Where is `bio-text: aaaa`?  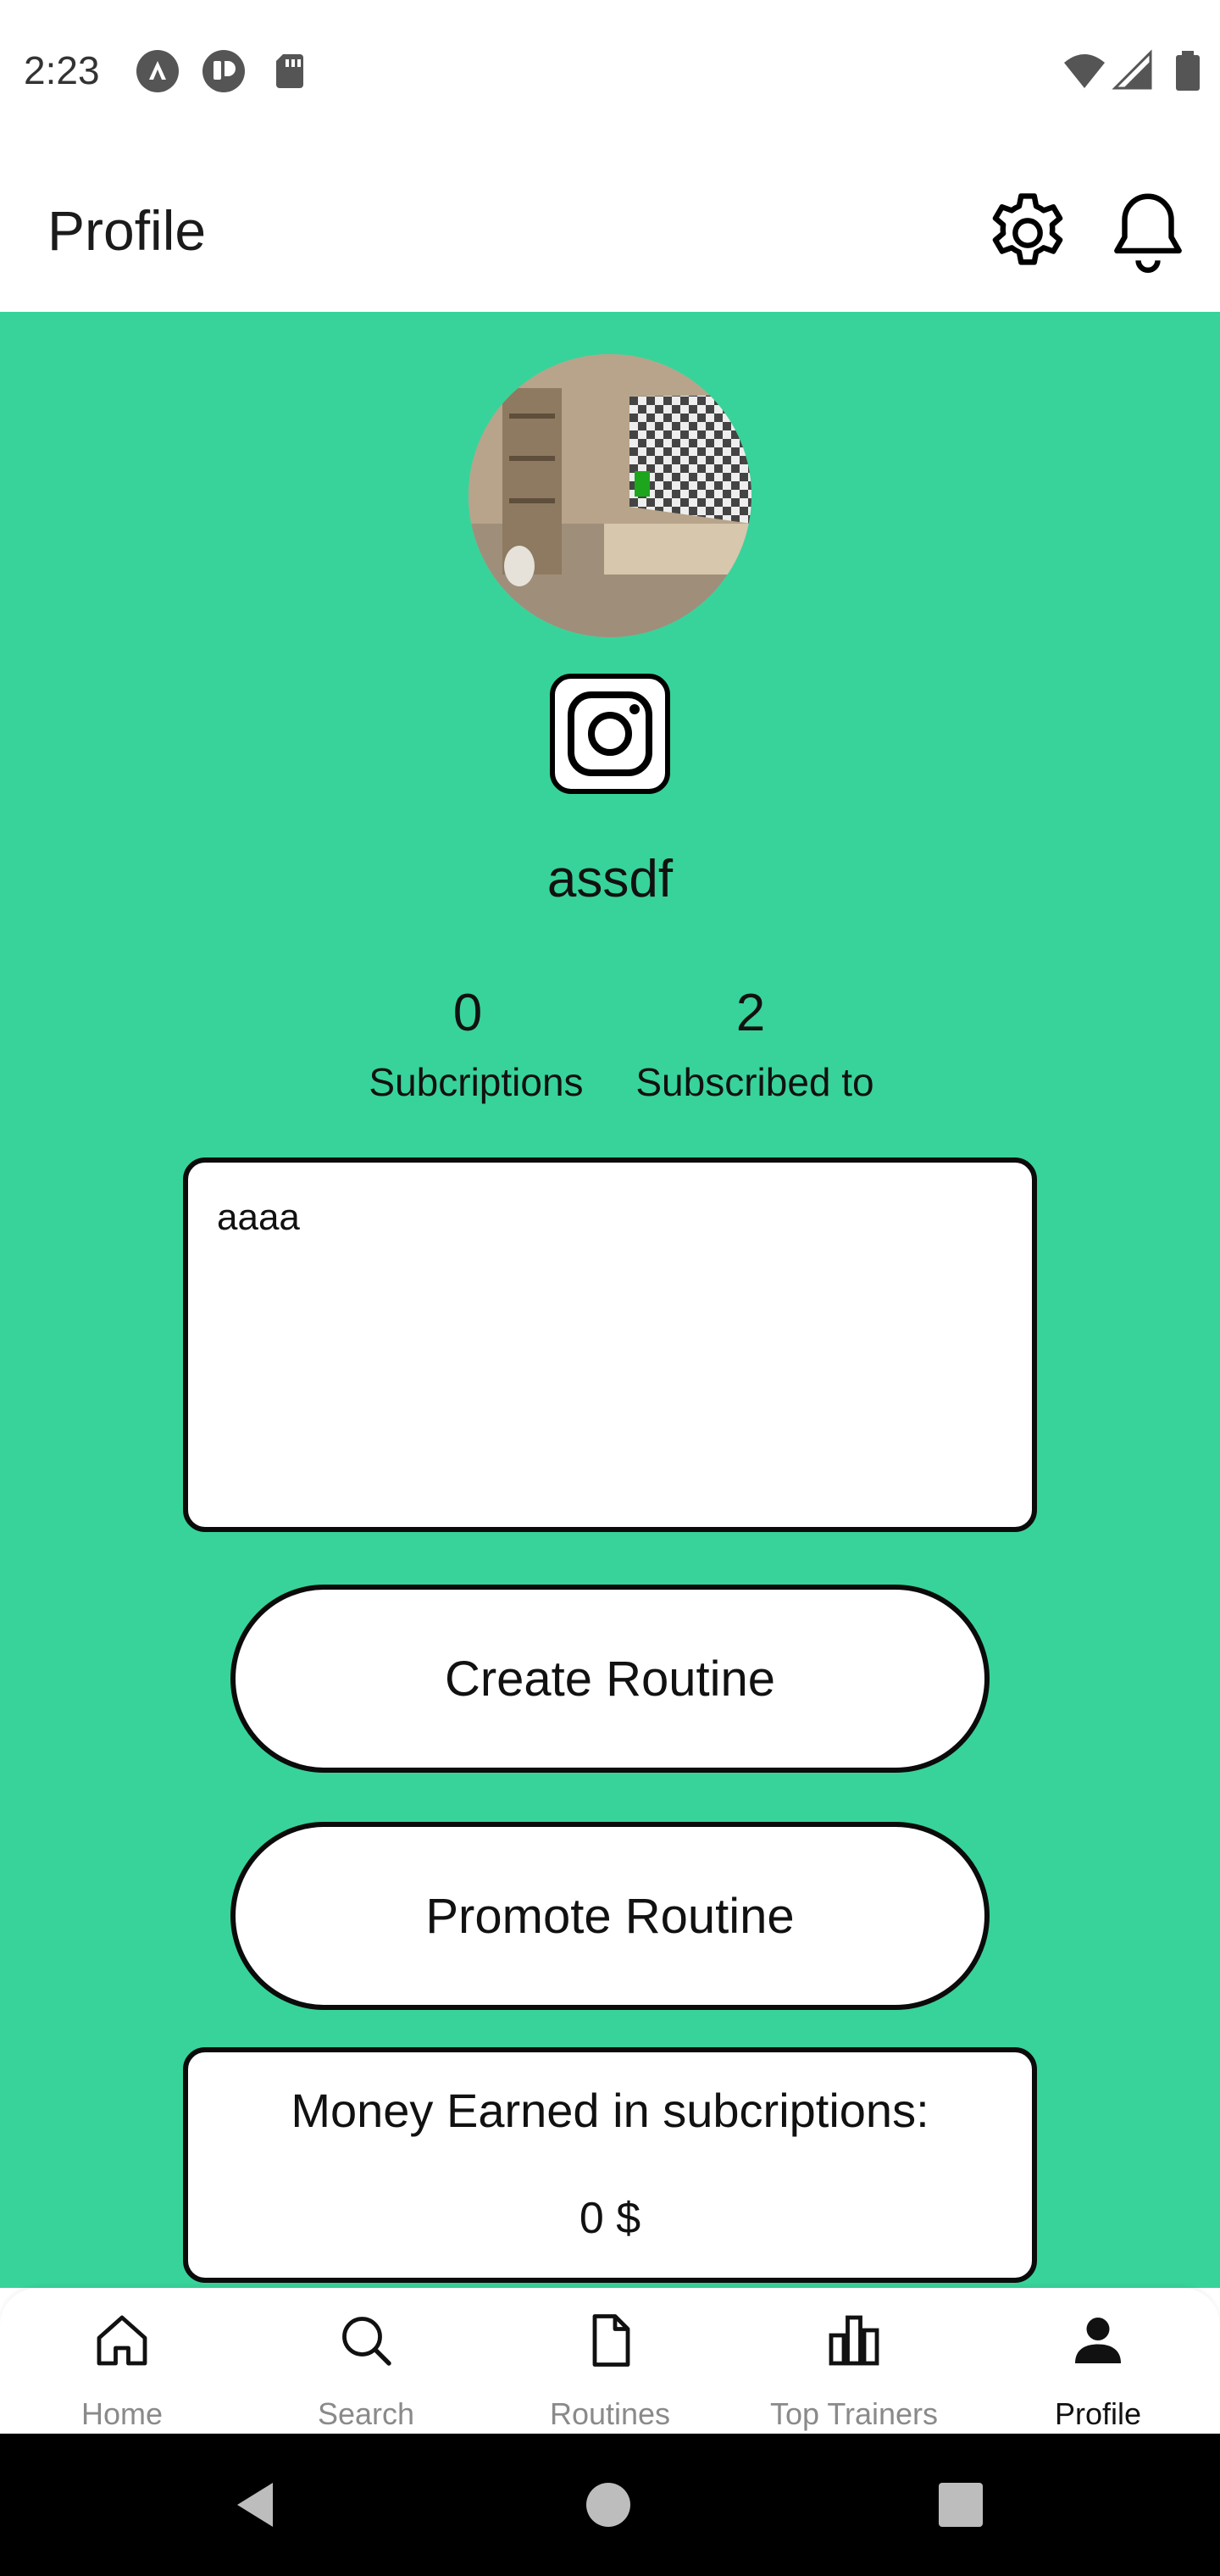
bio-text: aaaa is located at coordinates (258, 1217).